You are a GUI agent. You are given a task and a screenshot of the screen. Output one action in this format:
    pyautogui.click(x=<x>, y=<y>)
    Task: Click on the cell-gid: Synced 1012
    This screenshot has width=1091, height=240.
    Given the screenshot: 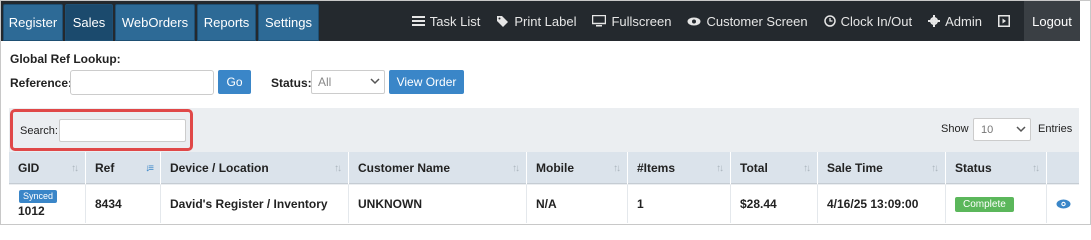 What is the action you would take?
    pyautogui.click(x=47, y=204)
    